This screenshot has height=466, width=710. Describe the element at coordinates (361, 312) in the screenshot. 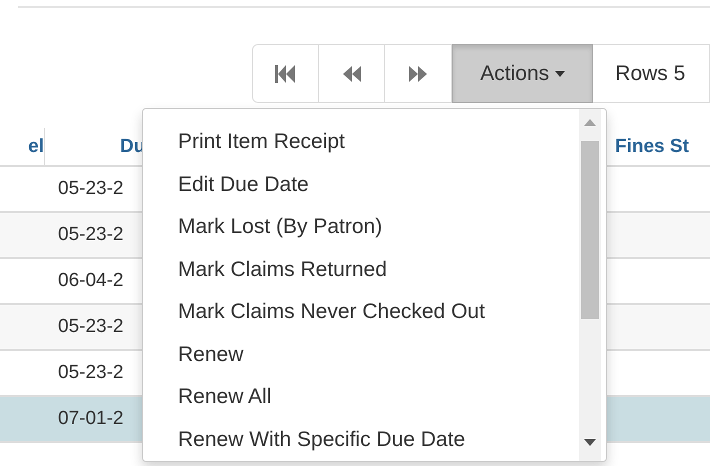

I see `menu-item: Mark Claims Never Checked Out` at that location.